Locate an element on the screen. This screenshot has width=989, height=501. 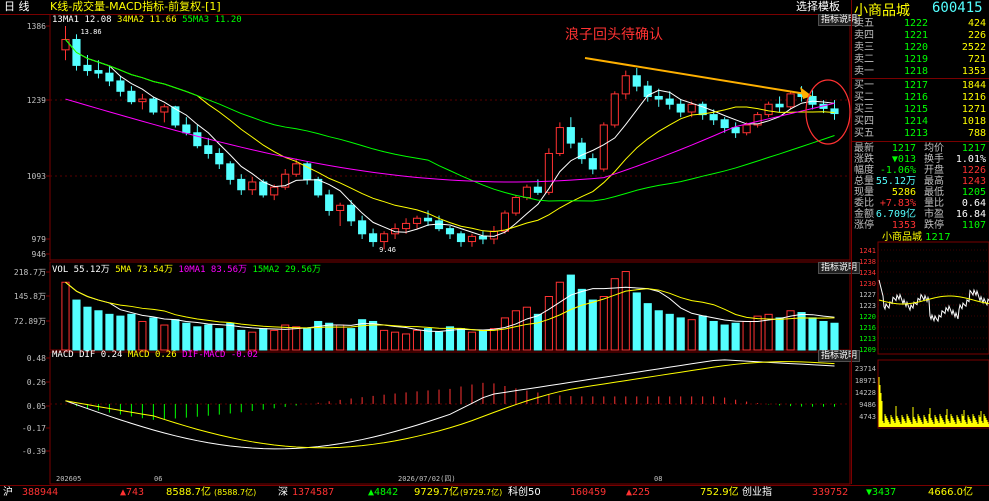
ob-label: 买四 is located at coordinates (864, 121).